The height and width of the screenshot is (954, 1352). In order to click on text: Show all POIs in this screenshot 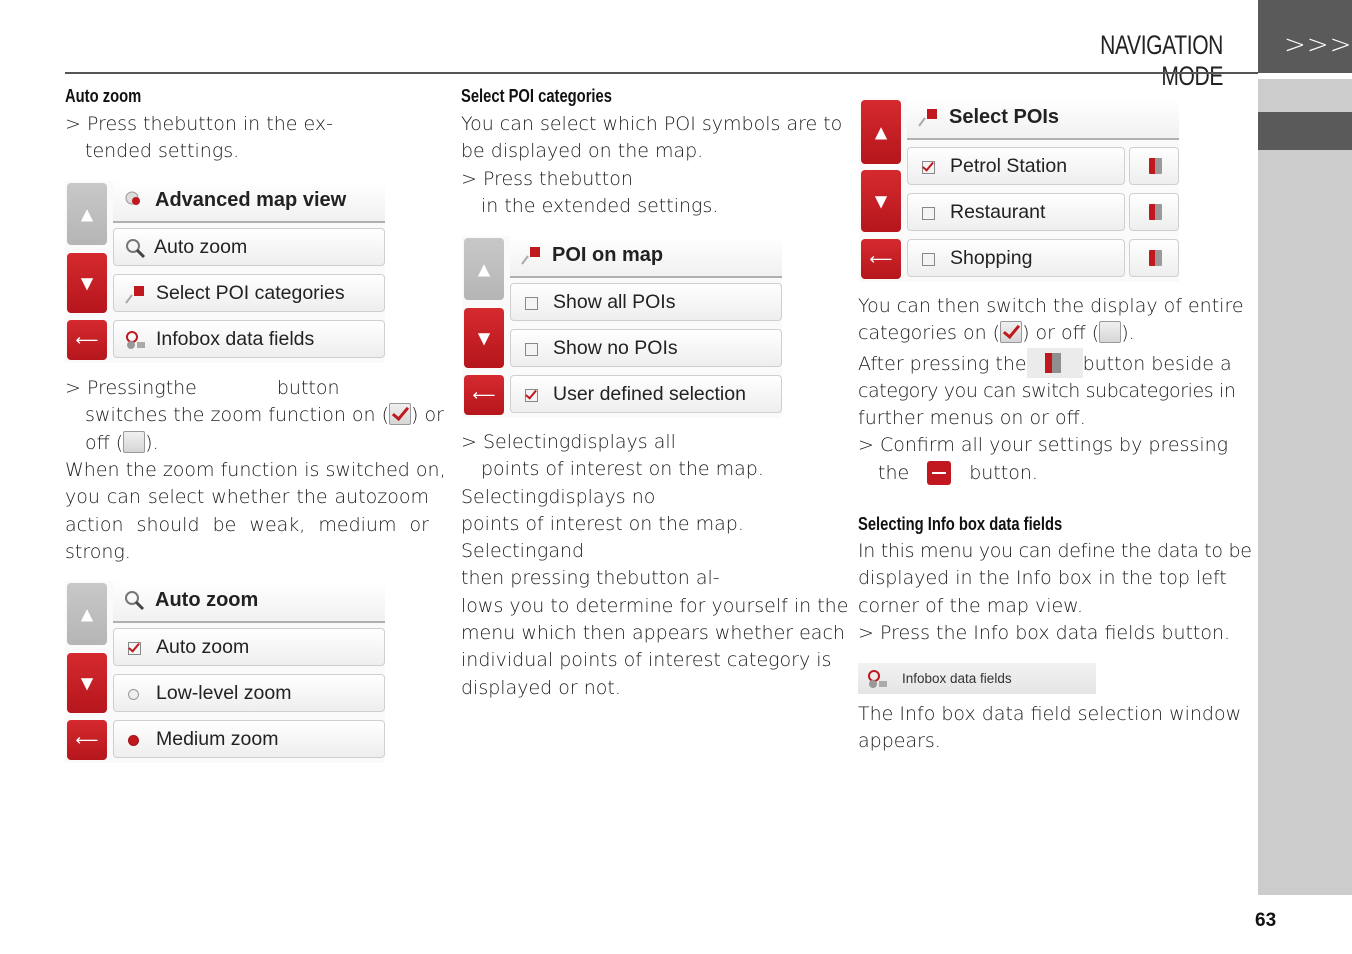, I will do `click(614, 302)`.